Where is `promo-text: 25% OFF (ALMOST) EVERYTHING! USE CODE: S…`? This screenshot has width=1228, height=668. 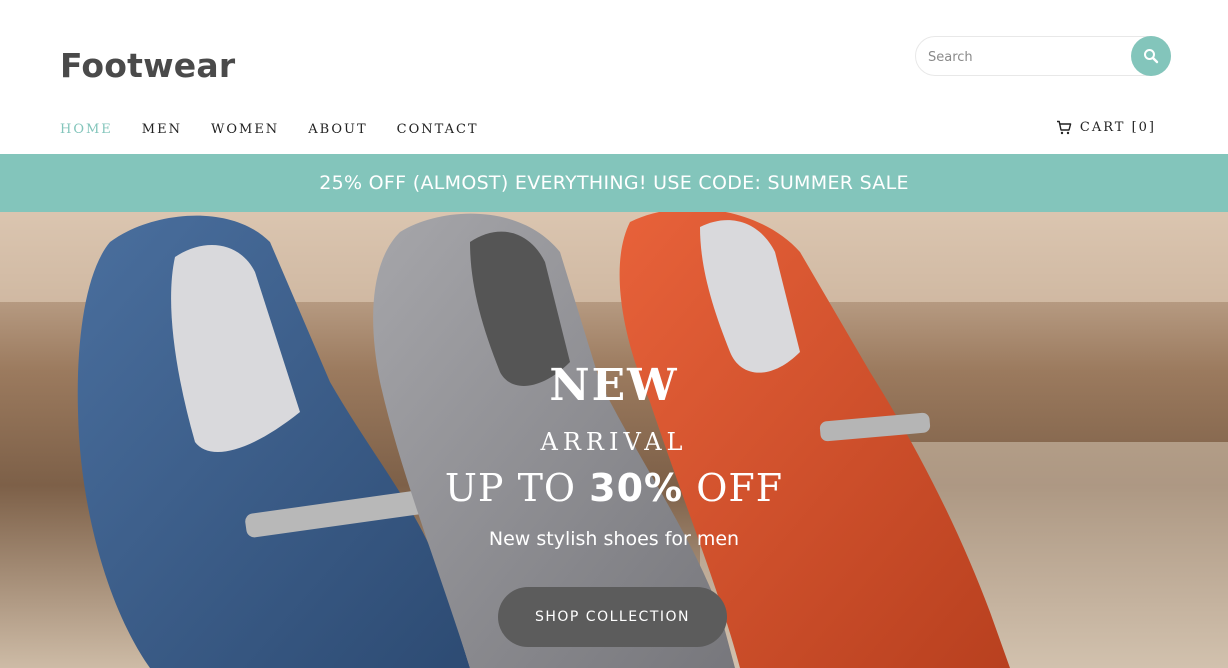 promo-text: 25% OFF (ALMOST) EVERYTHING! USE CODE: S… is located at coordinates (614, 183).